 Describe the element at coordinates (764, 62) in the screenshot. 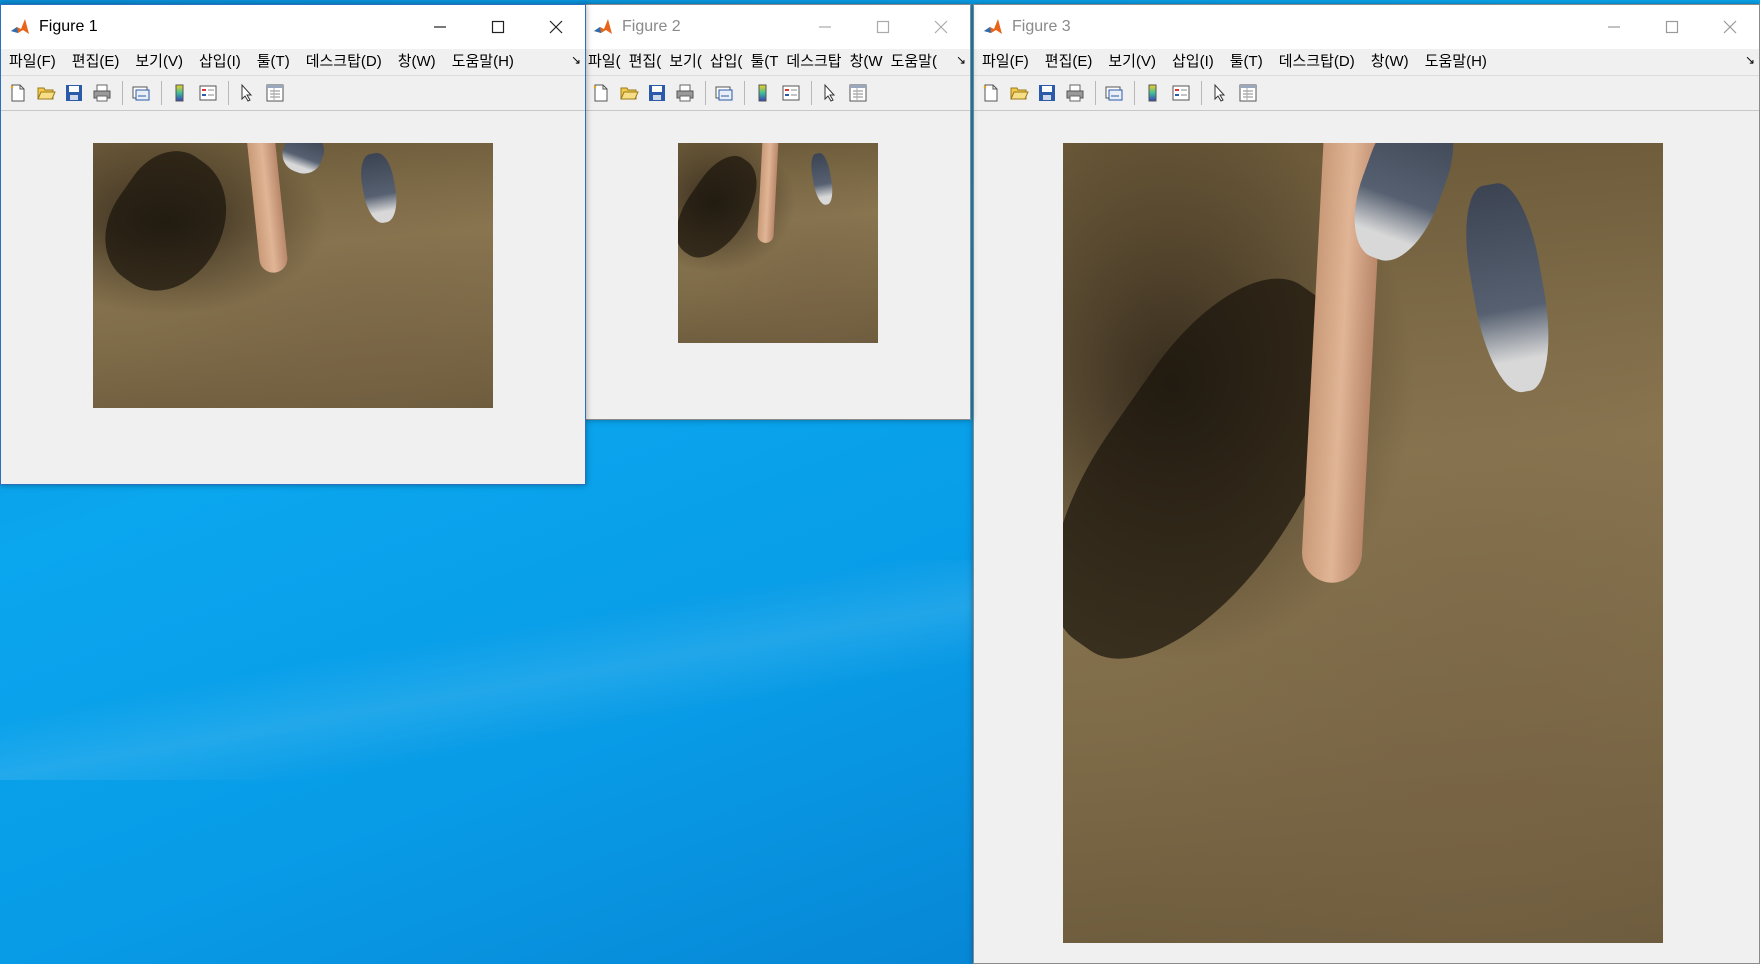

I see `menu-tools: 툴(T` at that location.